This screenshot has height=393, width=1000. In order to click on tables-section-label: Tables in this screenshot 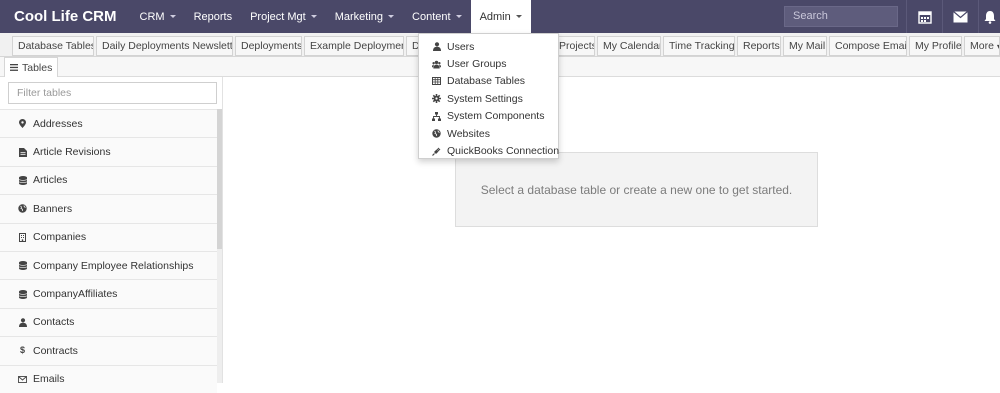, I will do `click(37, 68)`.